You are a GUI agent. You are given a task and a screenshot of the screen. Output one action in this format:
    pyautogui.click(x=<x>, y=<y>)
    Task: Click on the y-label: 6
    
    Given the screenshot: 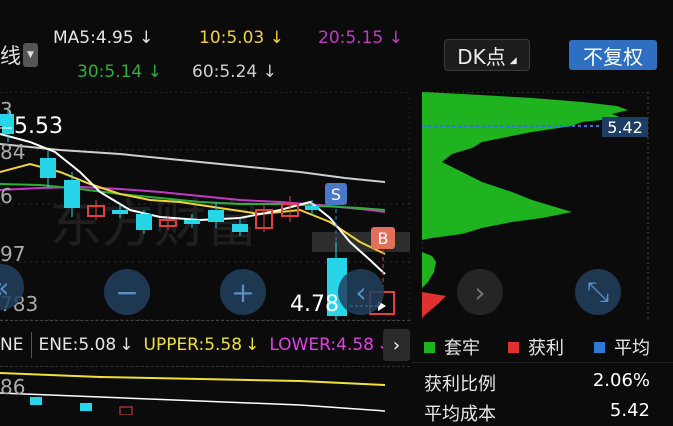 What is the action you would take?
    pyautogui.click(x=6, y=196)
    